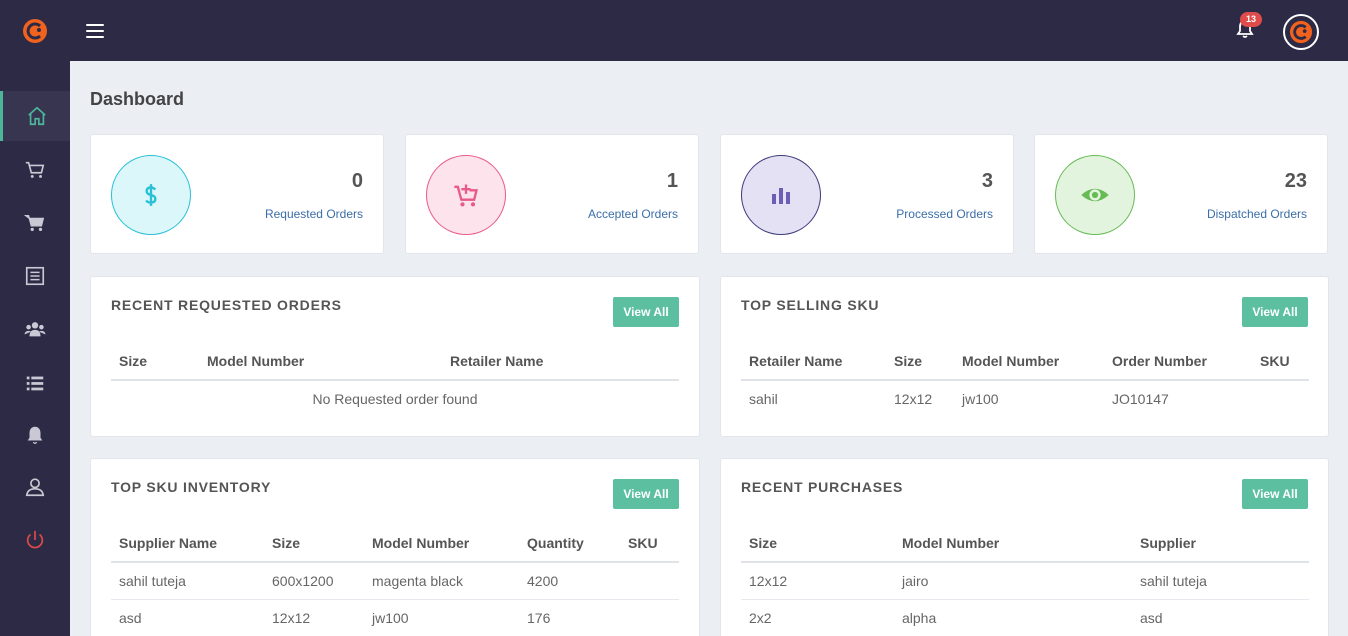 This screenshot has width=1348, height=636. Describe the element at coordinates (810, 305) in the screenshot. I see `panel-title: TOP SELLING SKU` at that location.